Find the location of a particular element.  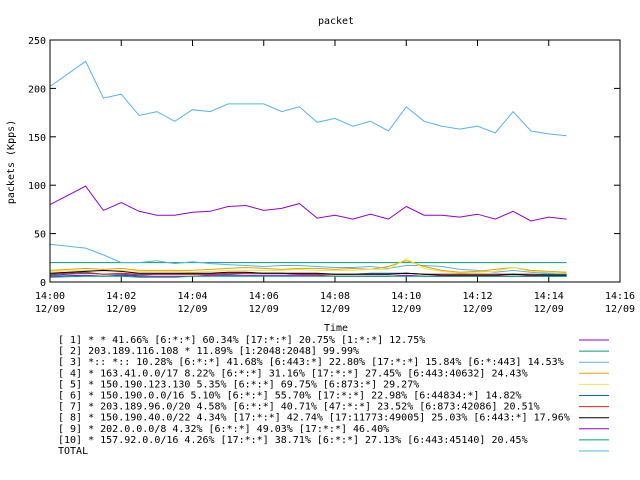

y-tick-label: 200 is located at coordinates (37, 89).